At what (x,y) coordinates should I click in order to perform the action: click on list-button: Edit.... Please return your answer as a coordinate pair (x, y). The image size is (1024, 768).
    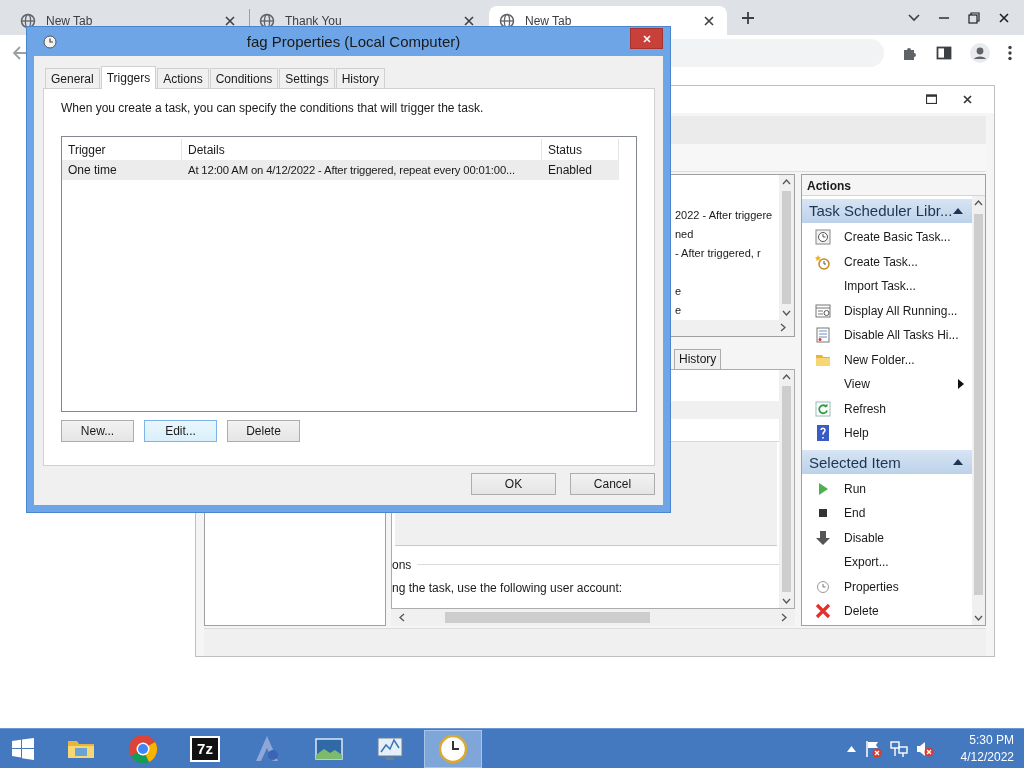
    Looking at the image, I should click on (180, 431).